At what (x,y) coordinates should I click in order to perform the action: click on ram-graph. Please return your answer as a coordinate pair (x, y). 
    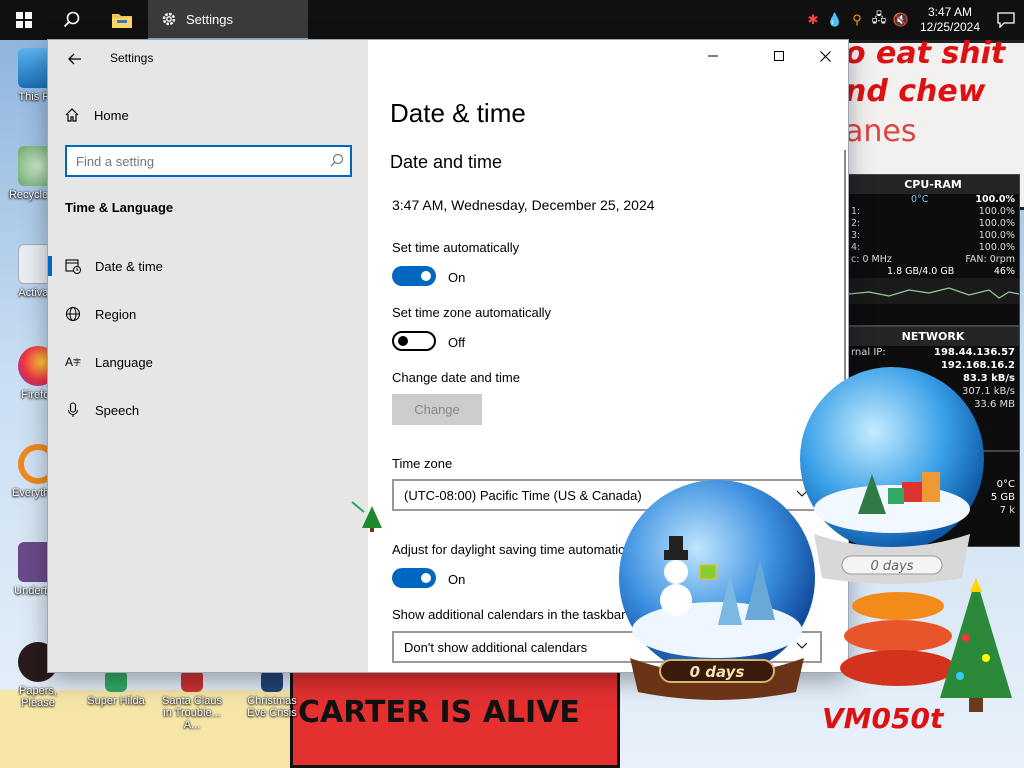
    Looking at the image, I should click on (934, 291).